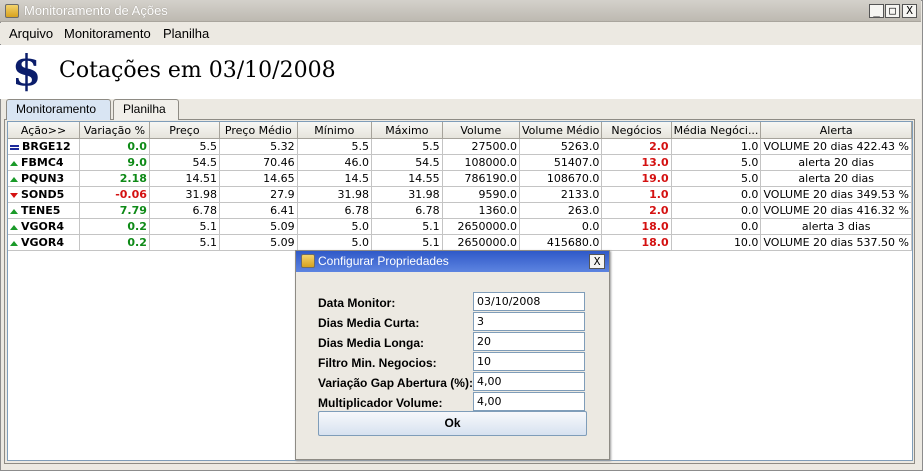 The width and height of the screenshot is (923, 471). What do you see at coordinates (114, 194) in the screenshot?
I see `table-cell: -0.06` at bounding box center [114, 194].